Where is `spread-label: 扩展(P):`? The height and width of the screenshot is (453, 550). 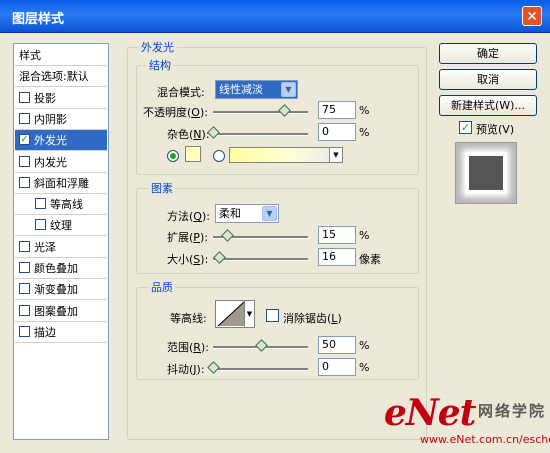 spread-label: 扩展(P): is located at coordinates (187, 237).